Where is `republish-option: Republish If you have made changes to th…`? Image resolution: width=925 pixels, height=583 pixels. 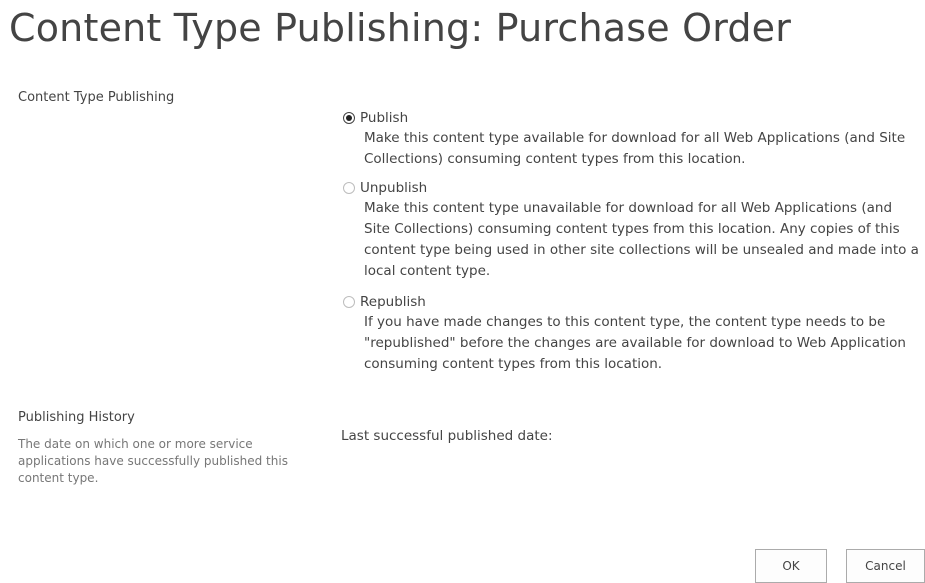
republish-option: Republish If you have made changes to th… is located at coordinates (633, 333).